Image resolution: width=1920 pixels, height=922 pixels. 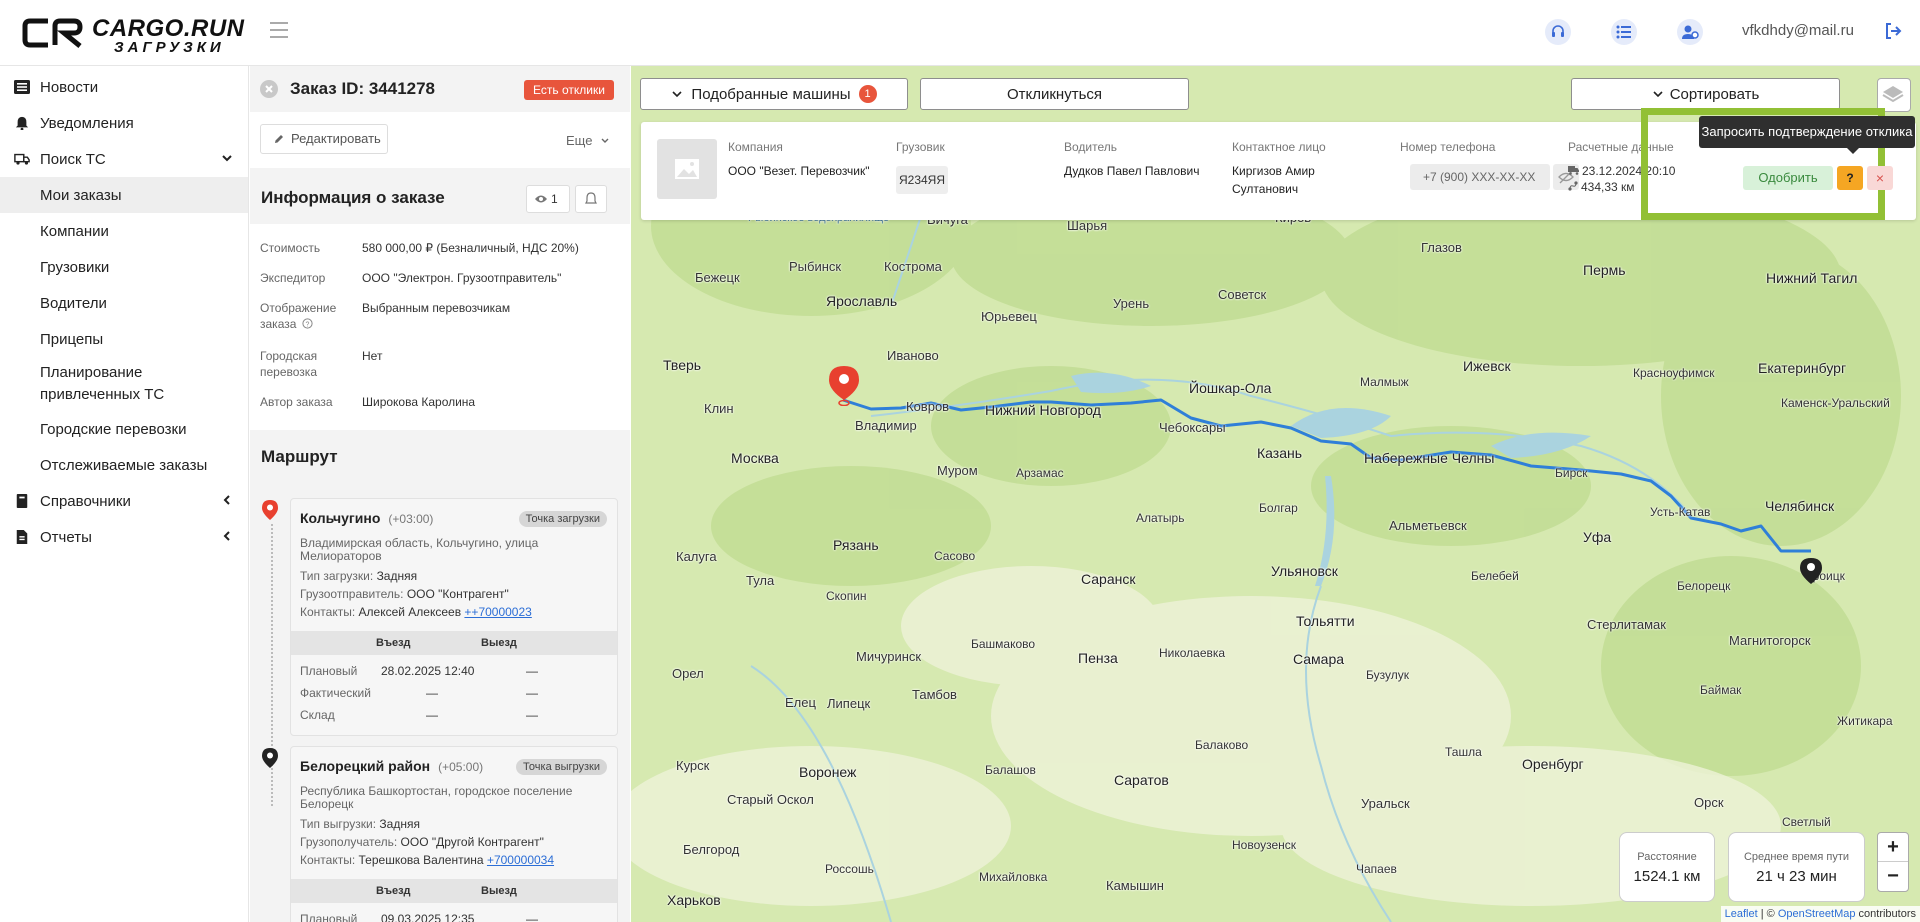 What do you see at coordinates (849, 703) in the screenshot?
I see `map-city-label: Липецк` at bounding box center [849, 703].